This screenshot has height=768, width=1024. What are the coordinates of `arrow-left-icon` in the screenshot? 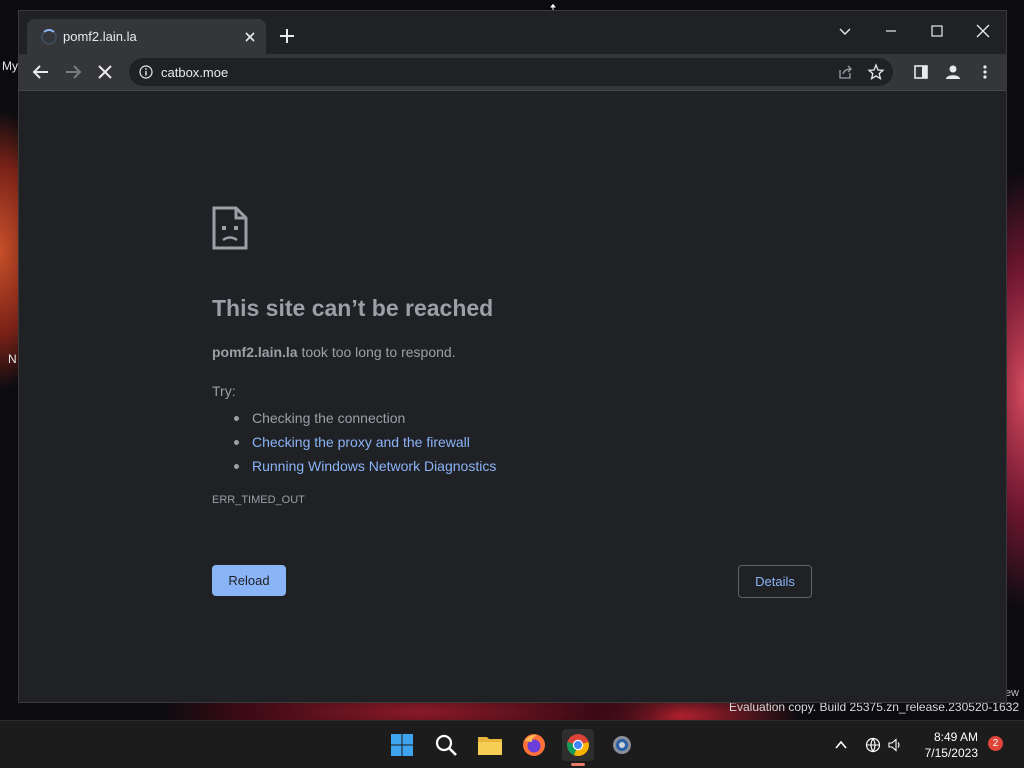 It's located at (40, 72).